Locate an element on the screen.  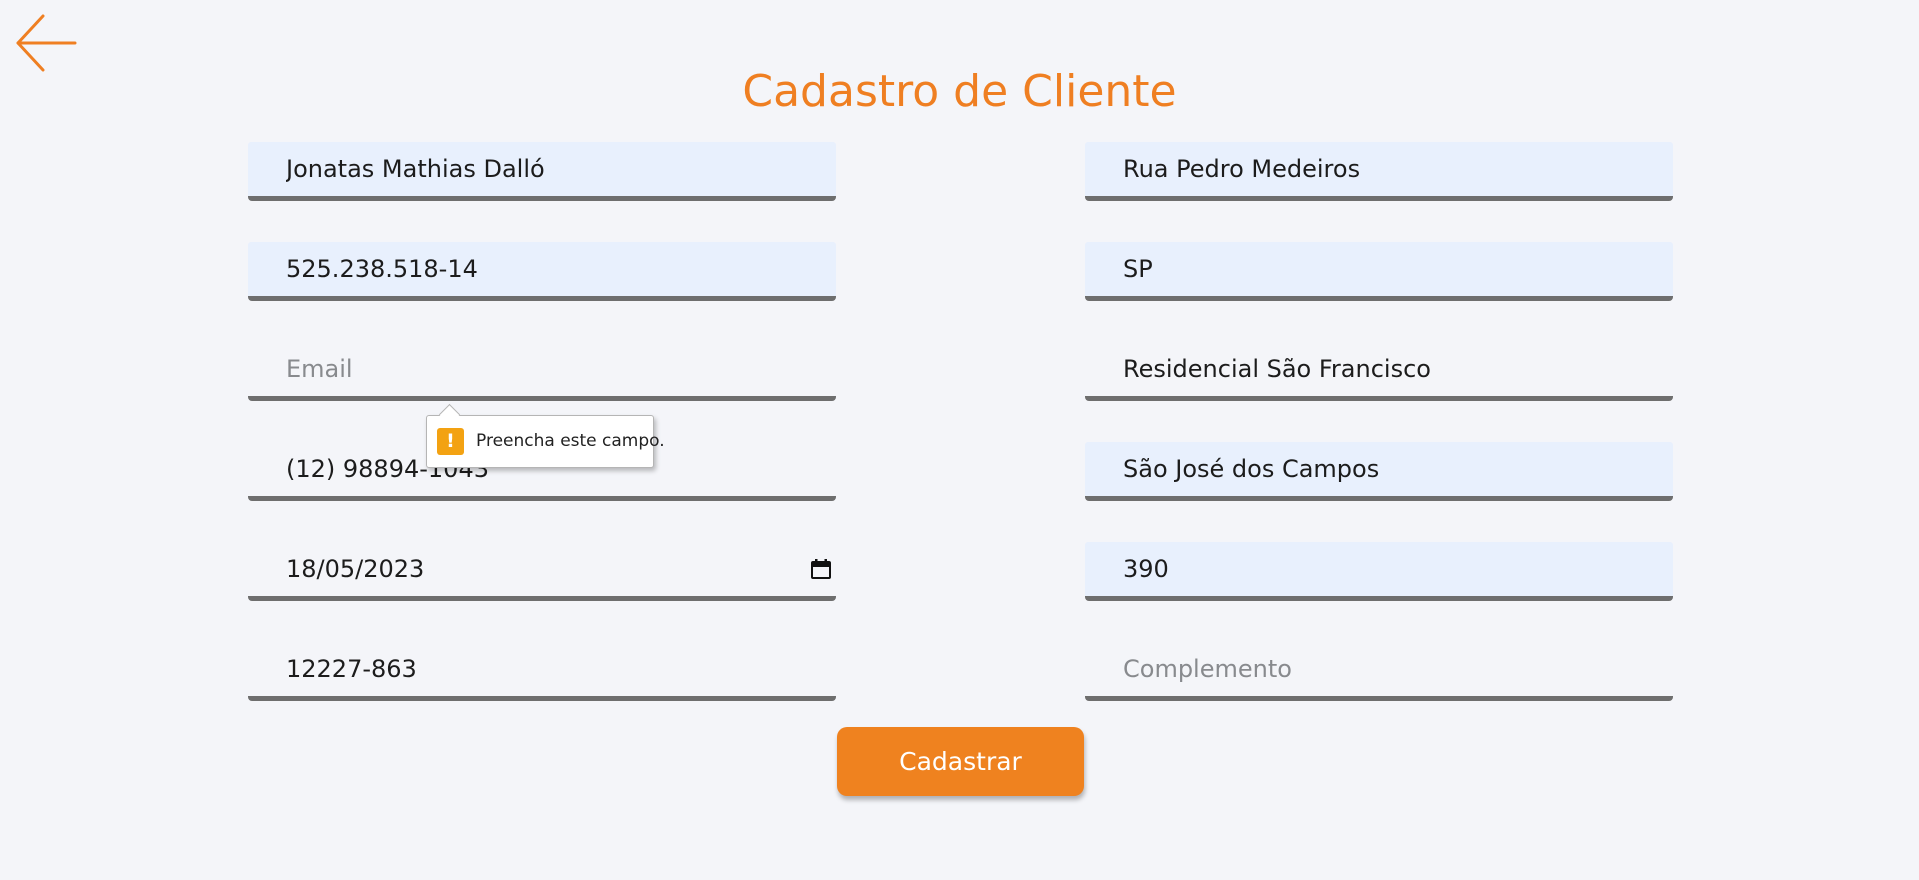
tooltip-arrow is located at coordinates (449, 414).